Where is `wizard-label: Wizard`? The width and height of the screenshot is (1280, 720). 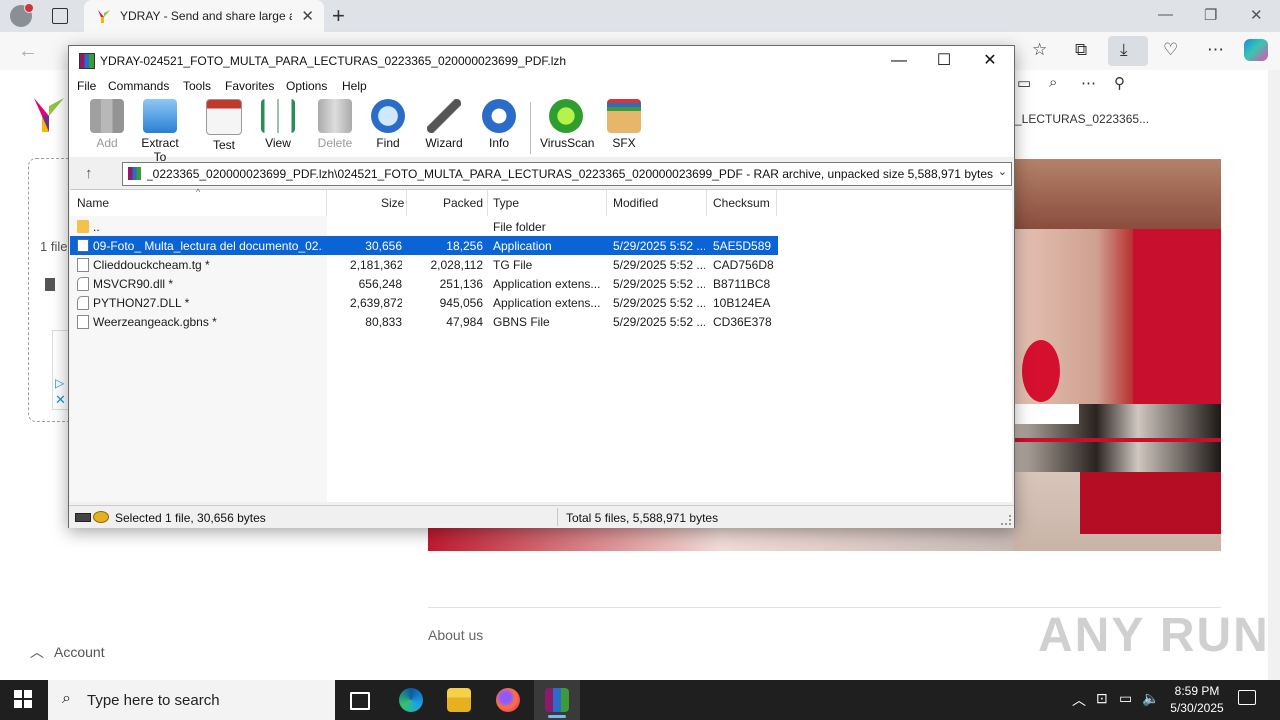
wizard-label: Wizard is located at coordinates (444, 143).